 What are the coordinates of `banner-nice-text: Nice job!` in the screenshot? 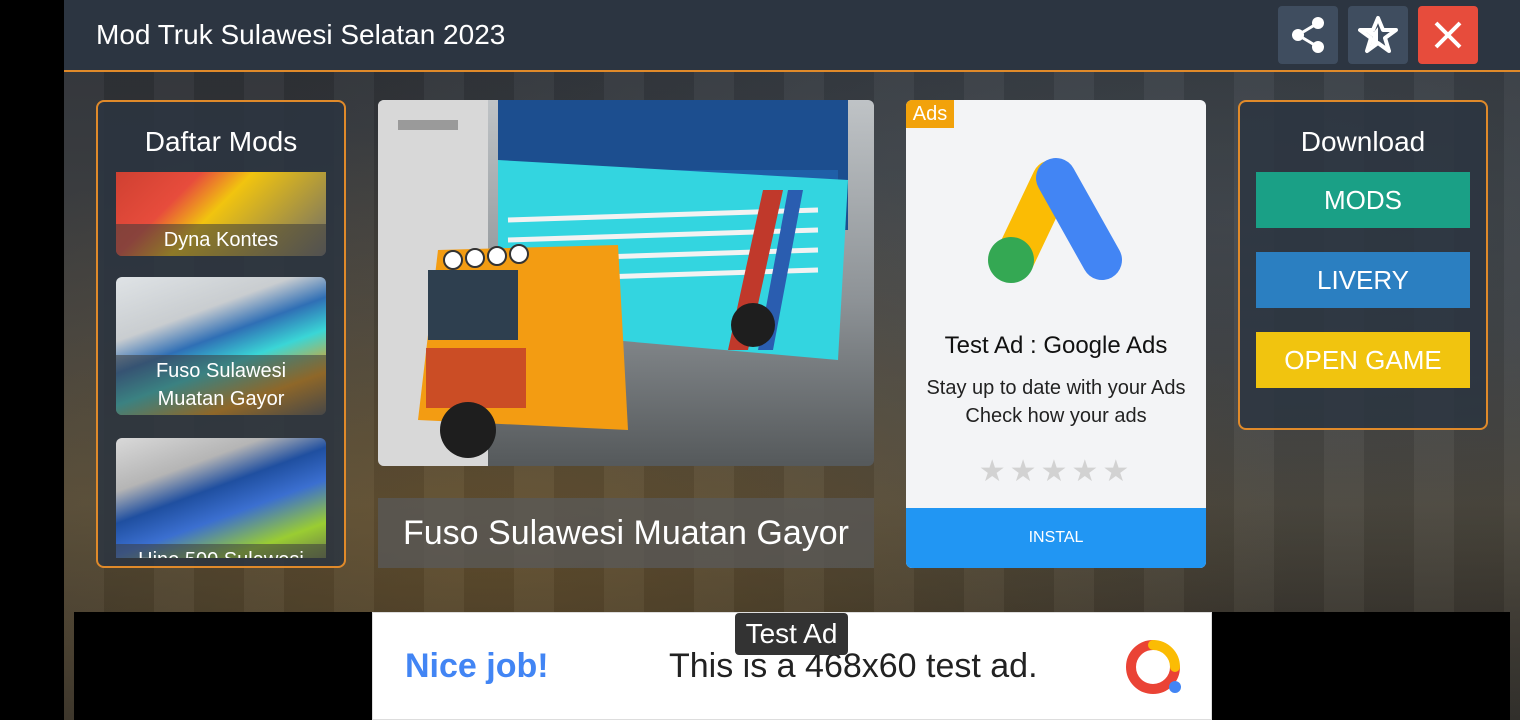 It's located at (477, 666).